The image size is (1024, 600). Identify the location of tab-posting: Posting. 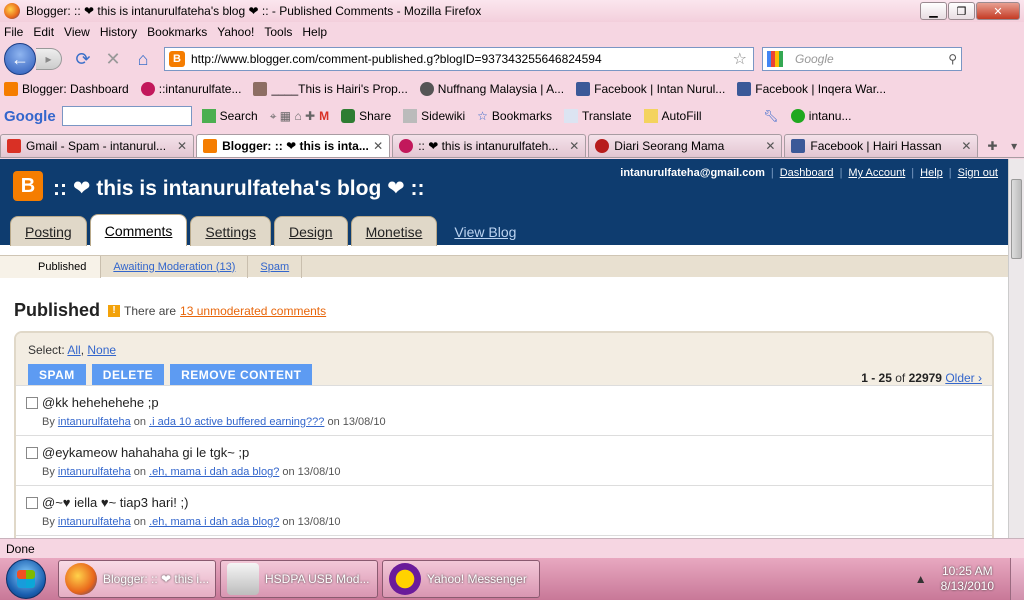
(48, 231).